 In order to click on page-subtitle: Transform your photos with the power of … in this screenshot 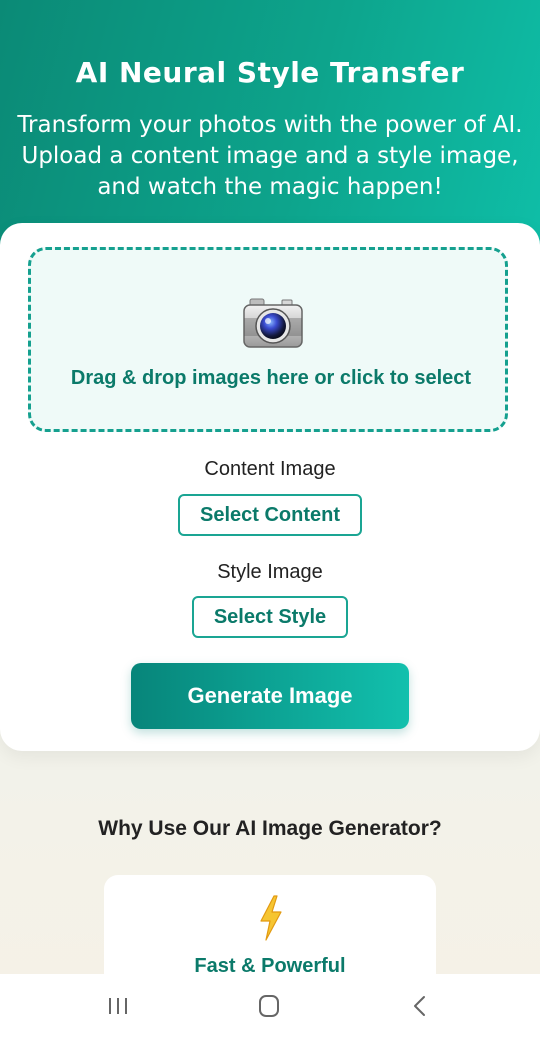, I will do `click(270, 156)`.